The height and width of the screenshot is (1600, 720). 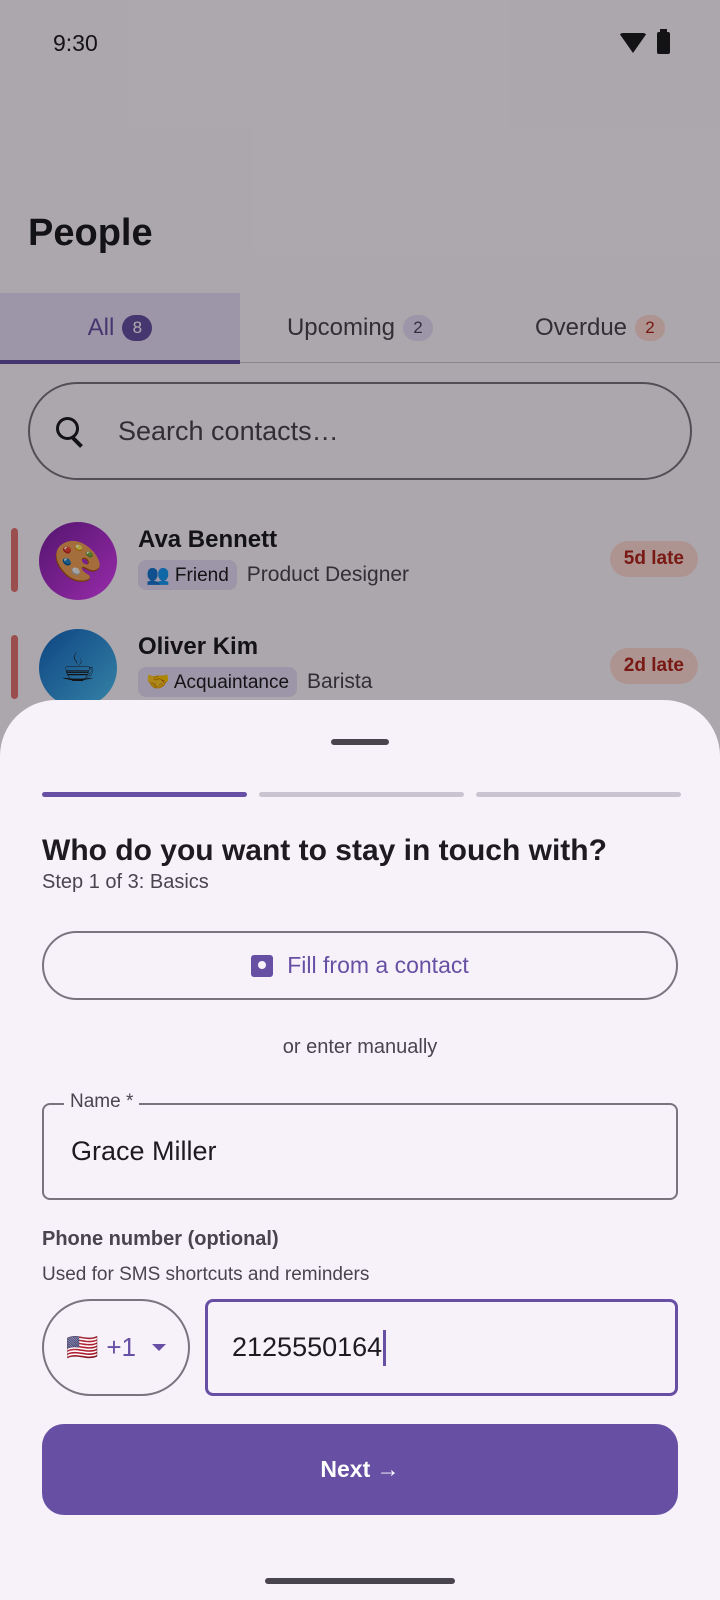 What do you see at coordinates (360, 1145) in the screenshot?
I see `name-field: Name * Grace Miller` at bounding box center [360, 1145].